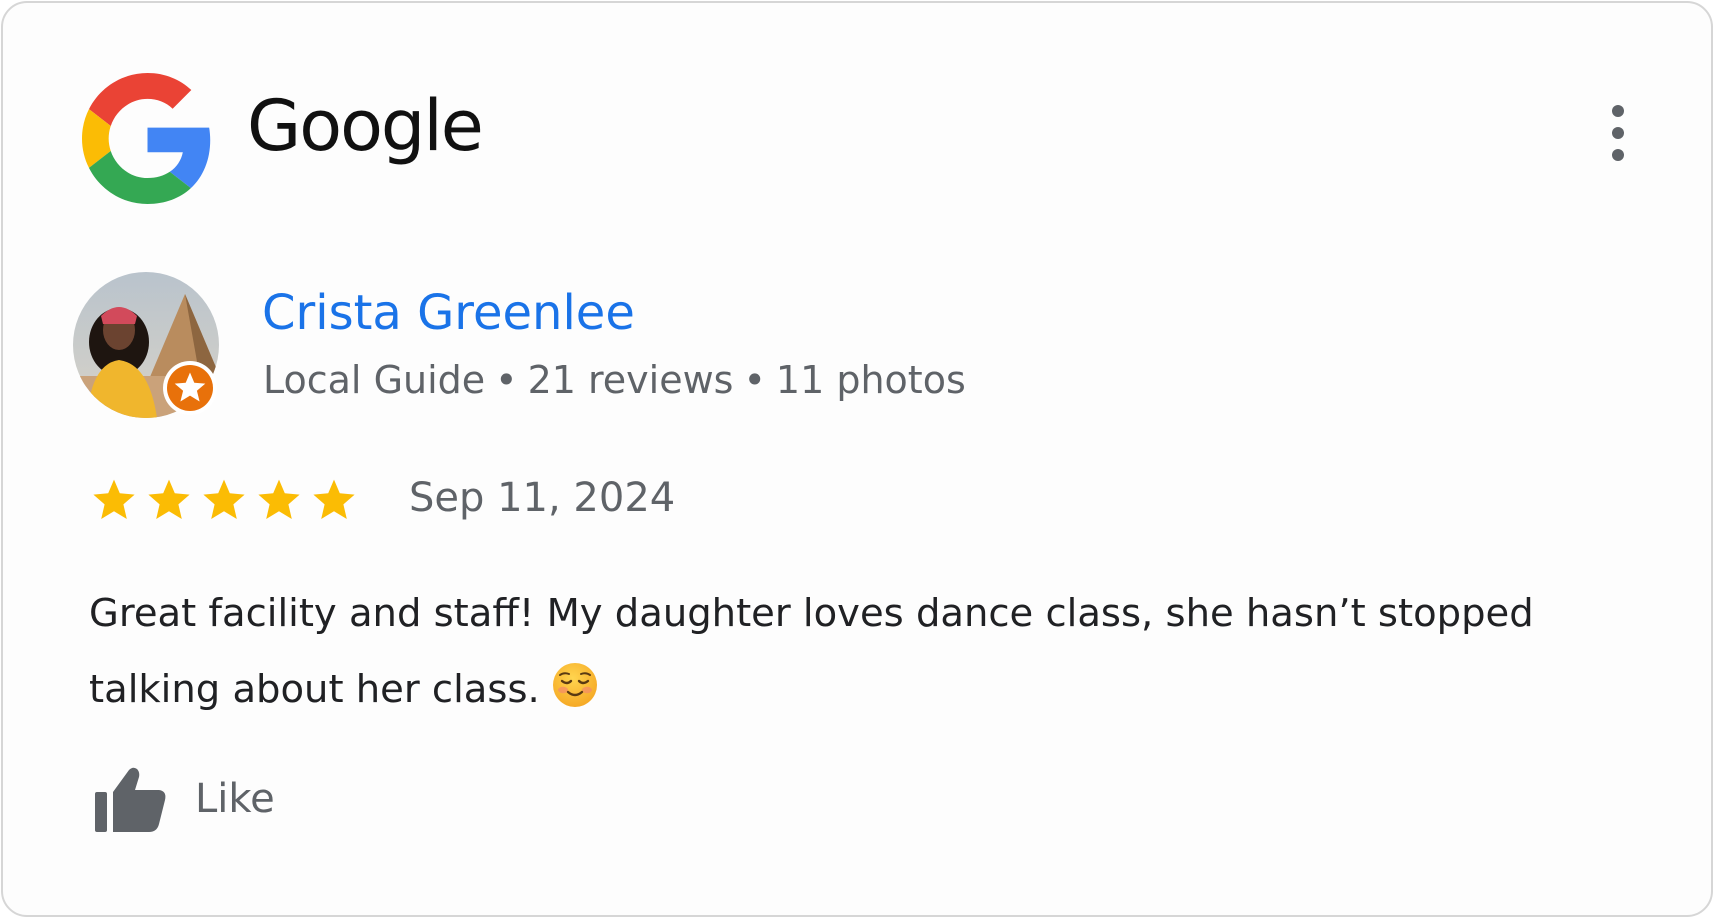  What do you see at coordinates (190, 388) in the screenshot?
I see `local-guide-star-icon` at bounding box center [190, 388].